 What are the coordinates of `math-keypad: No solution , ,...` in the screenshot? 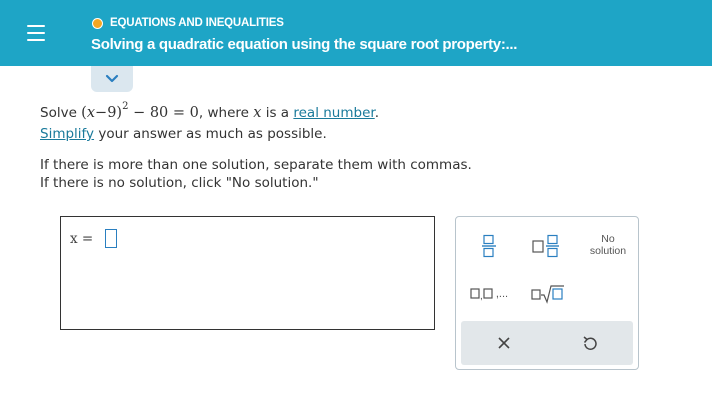 It's located at (547, 293).